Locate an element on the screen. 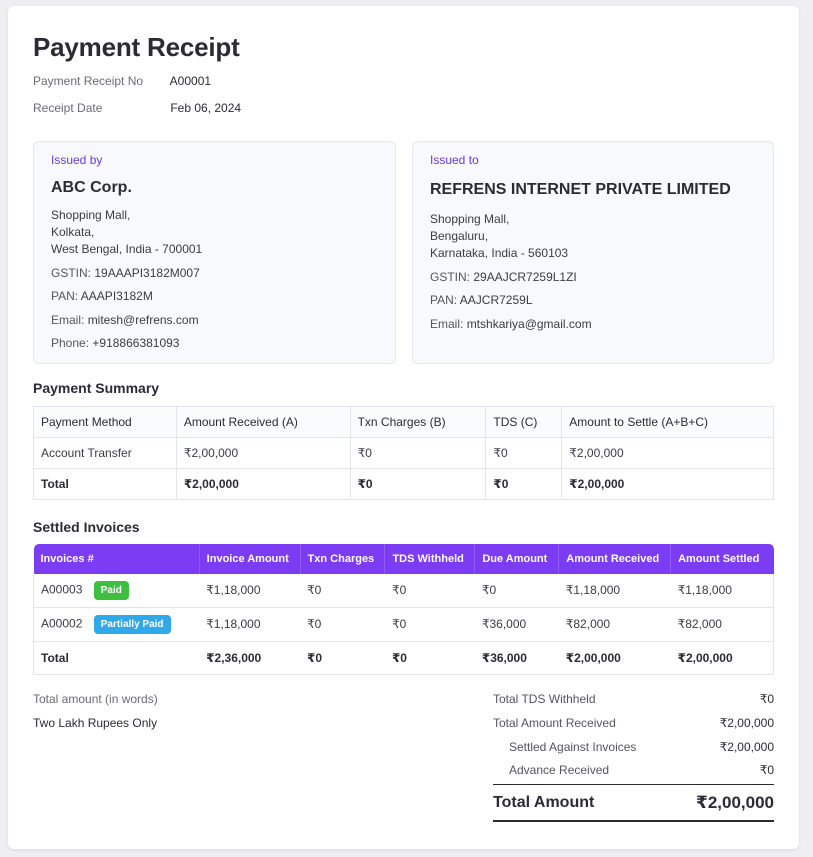 Image resolution: width=813 pixels, height=857 pixels. issued-by-name: ABC Corp. is located at coordinates (91, 187).